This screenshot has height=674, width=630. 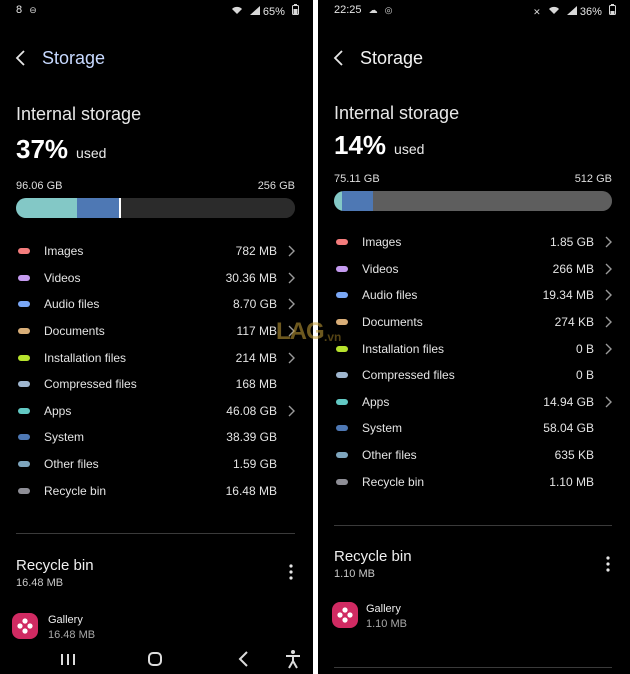 What do you see at coordinates (39, 186) in the screenshot?
I see `used-size: 96.06 GB` at bounding box center [39, 186].